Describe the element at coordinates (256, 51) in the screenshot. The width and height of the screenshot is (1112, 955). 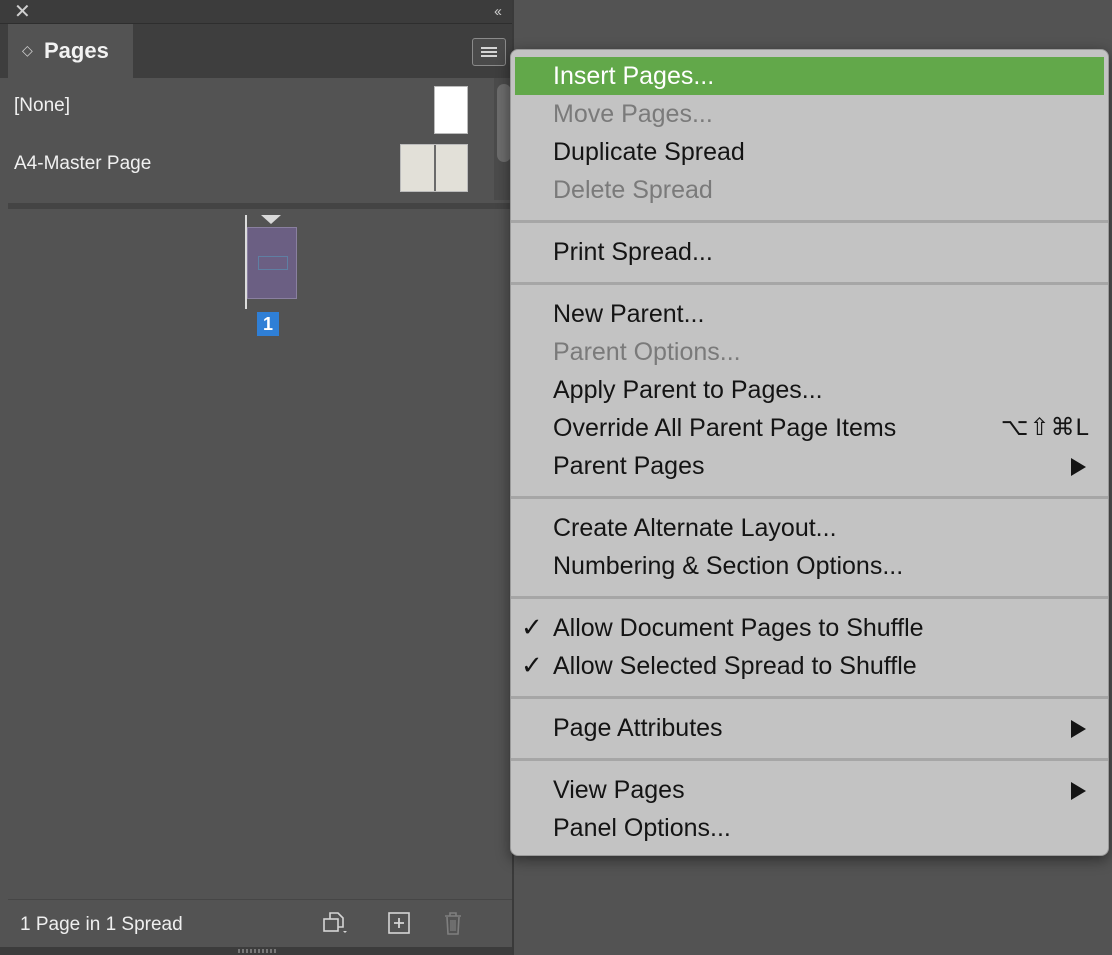
I see `panel-tab-row: ◇ Pages` at that location.